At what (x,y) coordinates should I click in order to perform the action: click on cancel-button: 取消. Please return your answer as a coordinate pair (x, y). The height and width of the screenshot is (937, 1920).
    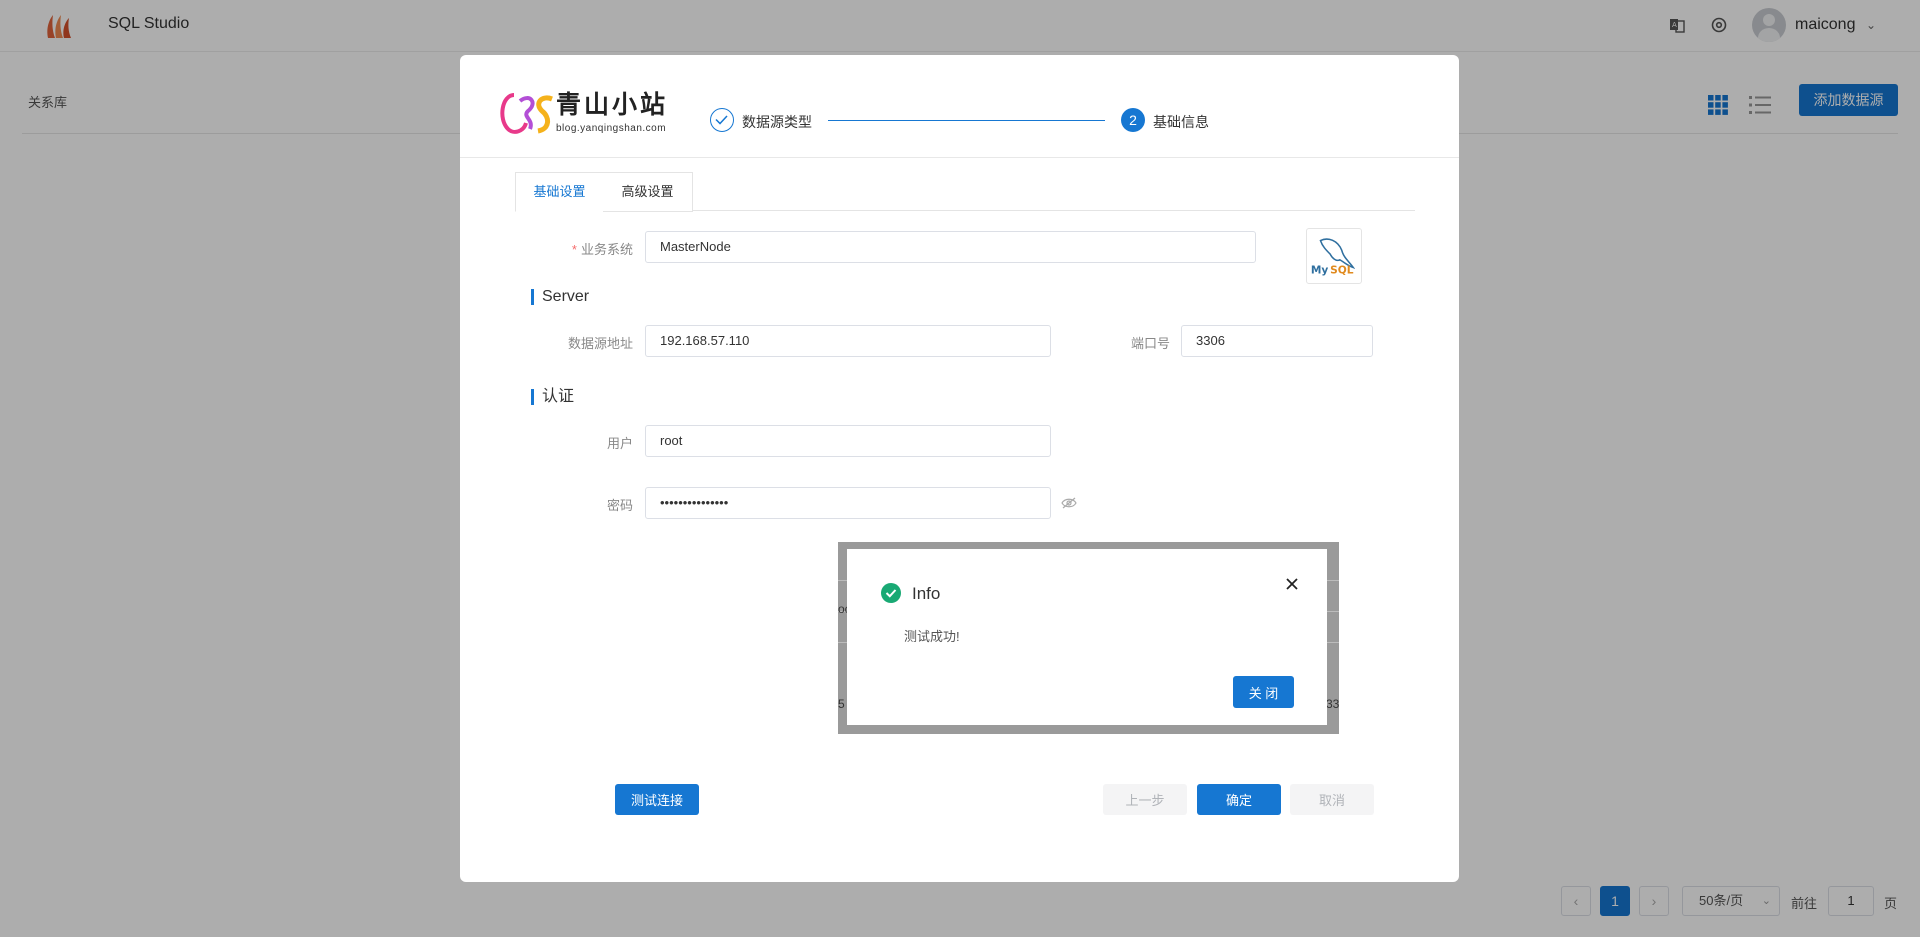
    Looking at the image, I should click on (1332, 799).